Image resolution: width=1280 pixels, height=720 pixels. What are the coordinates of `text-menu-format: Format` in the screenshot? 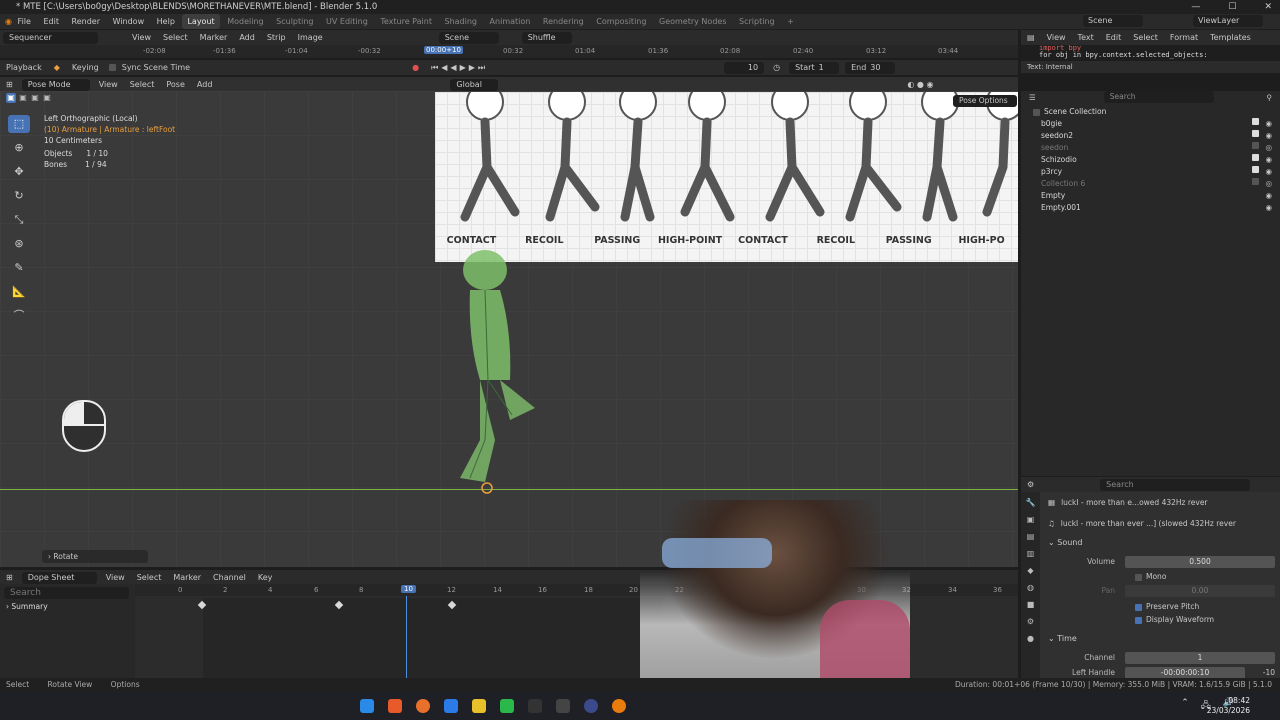 It's located at (1184, 37).